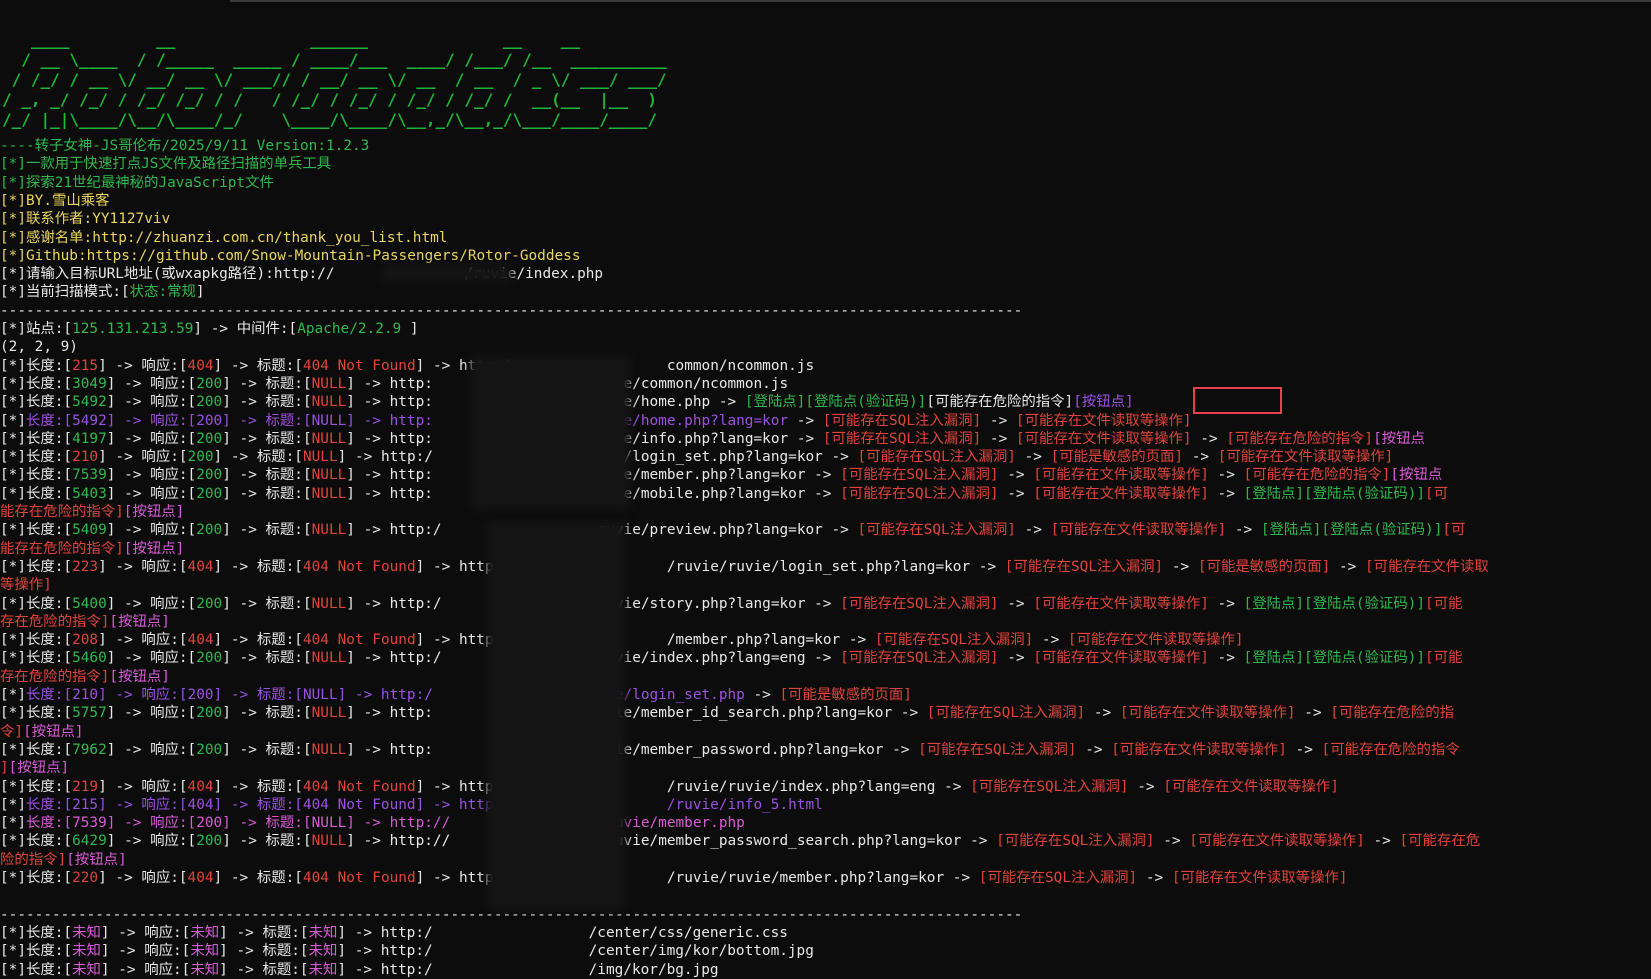 The width and height of the screenshot is (1651, 979). What do you see at coordinates (13, 420) in the screenshot?
I see `terminal-segment: [*]` at bounding box center [13, 420].